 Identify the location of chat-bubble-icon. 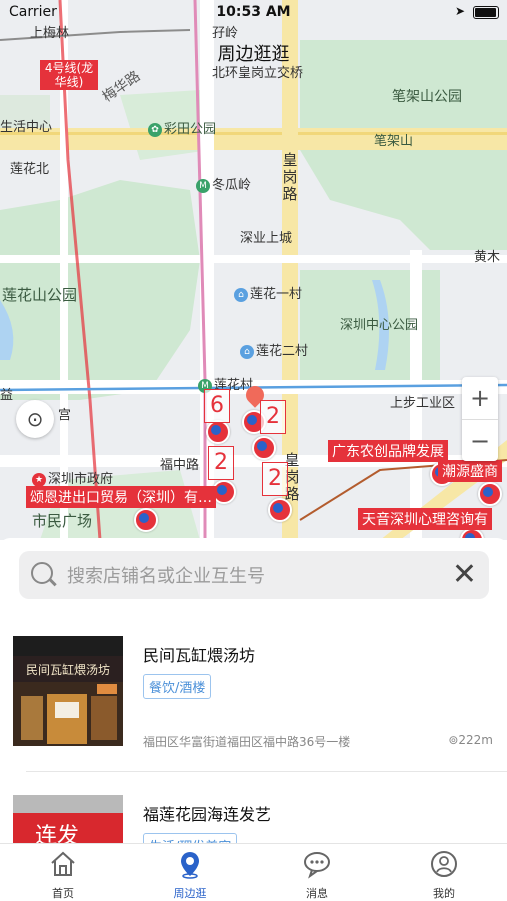
(317, 865).